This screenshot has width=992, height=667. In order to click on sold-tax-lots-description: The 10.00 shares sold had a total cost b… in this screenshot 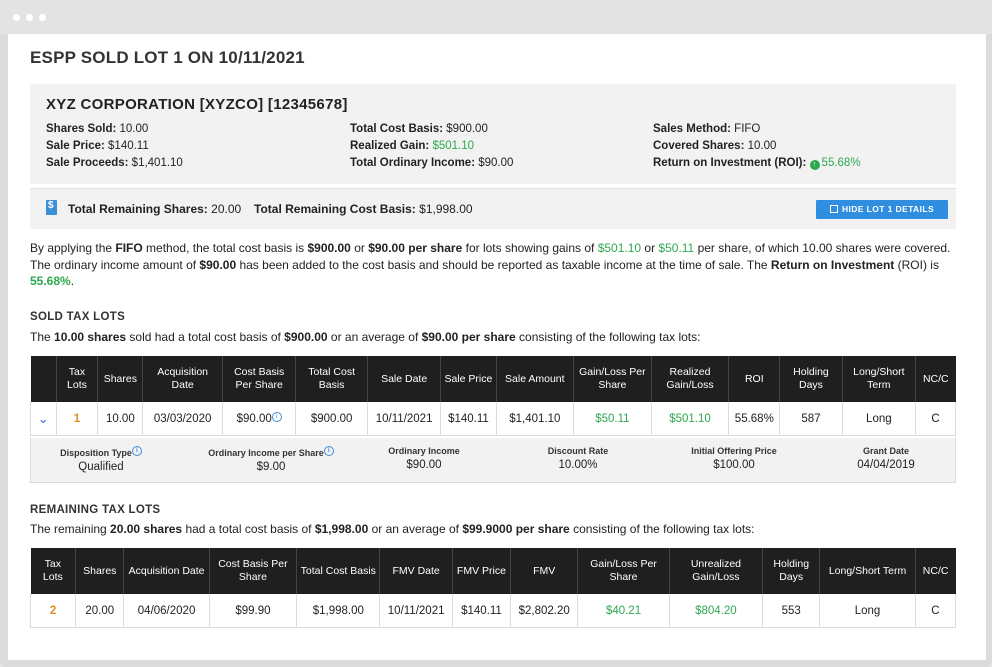, I will do `click(365, 337)`.